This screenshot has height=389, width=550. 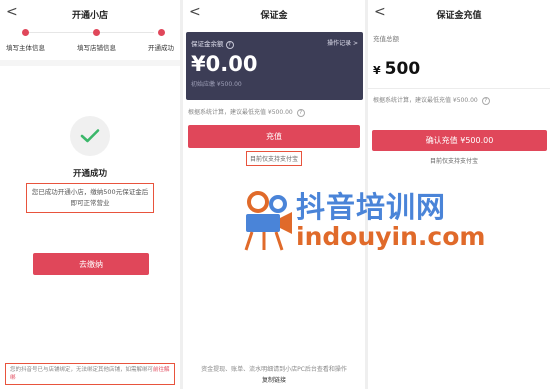 I want to click on recharge-button: 充值, so click(x=274, y=136).